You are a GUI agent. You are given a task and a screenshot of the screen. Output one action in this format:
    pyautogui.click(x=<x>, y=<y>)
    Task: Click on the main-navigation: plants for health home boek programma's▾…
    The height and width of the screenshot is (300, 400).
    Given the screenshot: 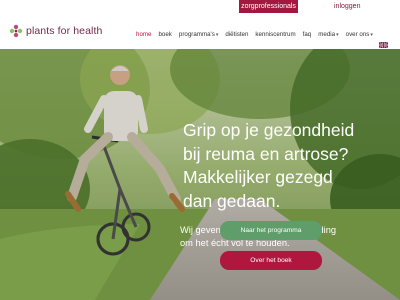 What is the action you would take?
    pyautogui.click(x=200, y=32)
    